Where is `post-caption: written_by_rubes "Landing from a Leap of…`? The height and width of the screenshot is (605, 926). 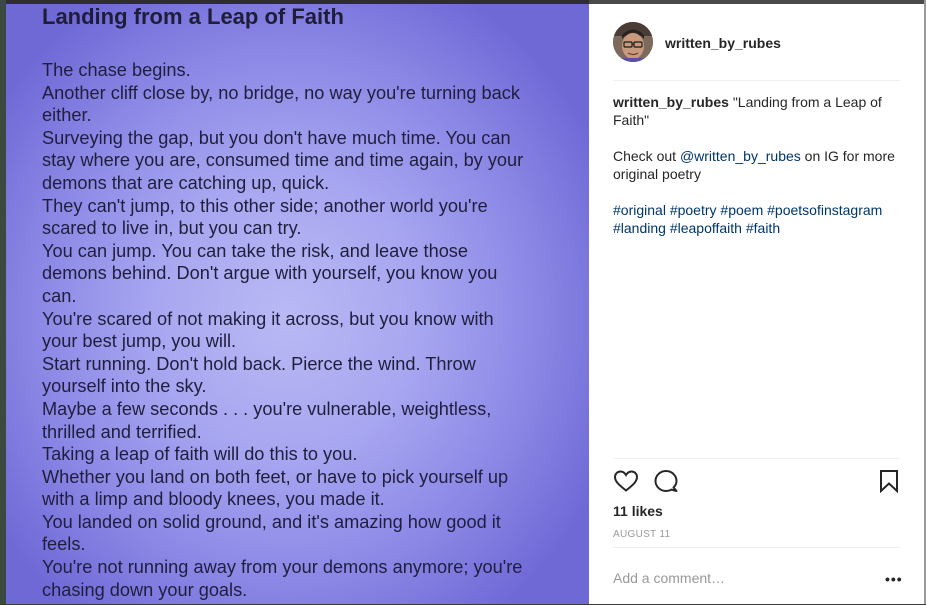
post-caption: written_by_rubes "Landing from a Leap of… is located at coordinates (756, 174).